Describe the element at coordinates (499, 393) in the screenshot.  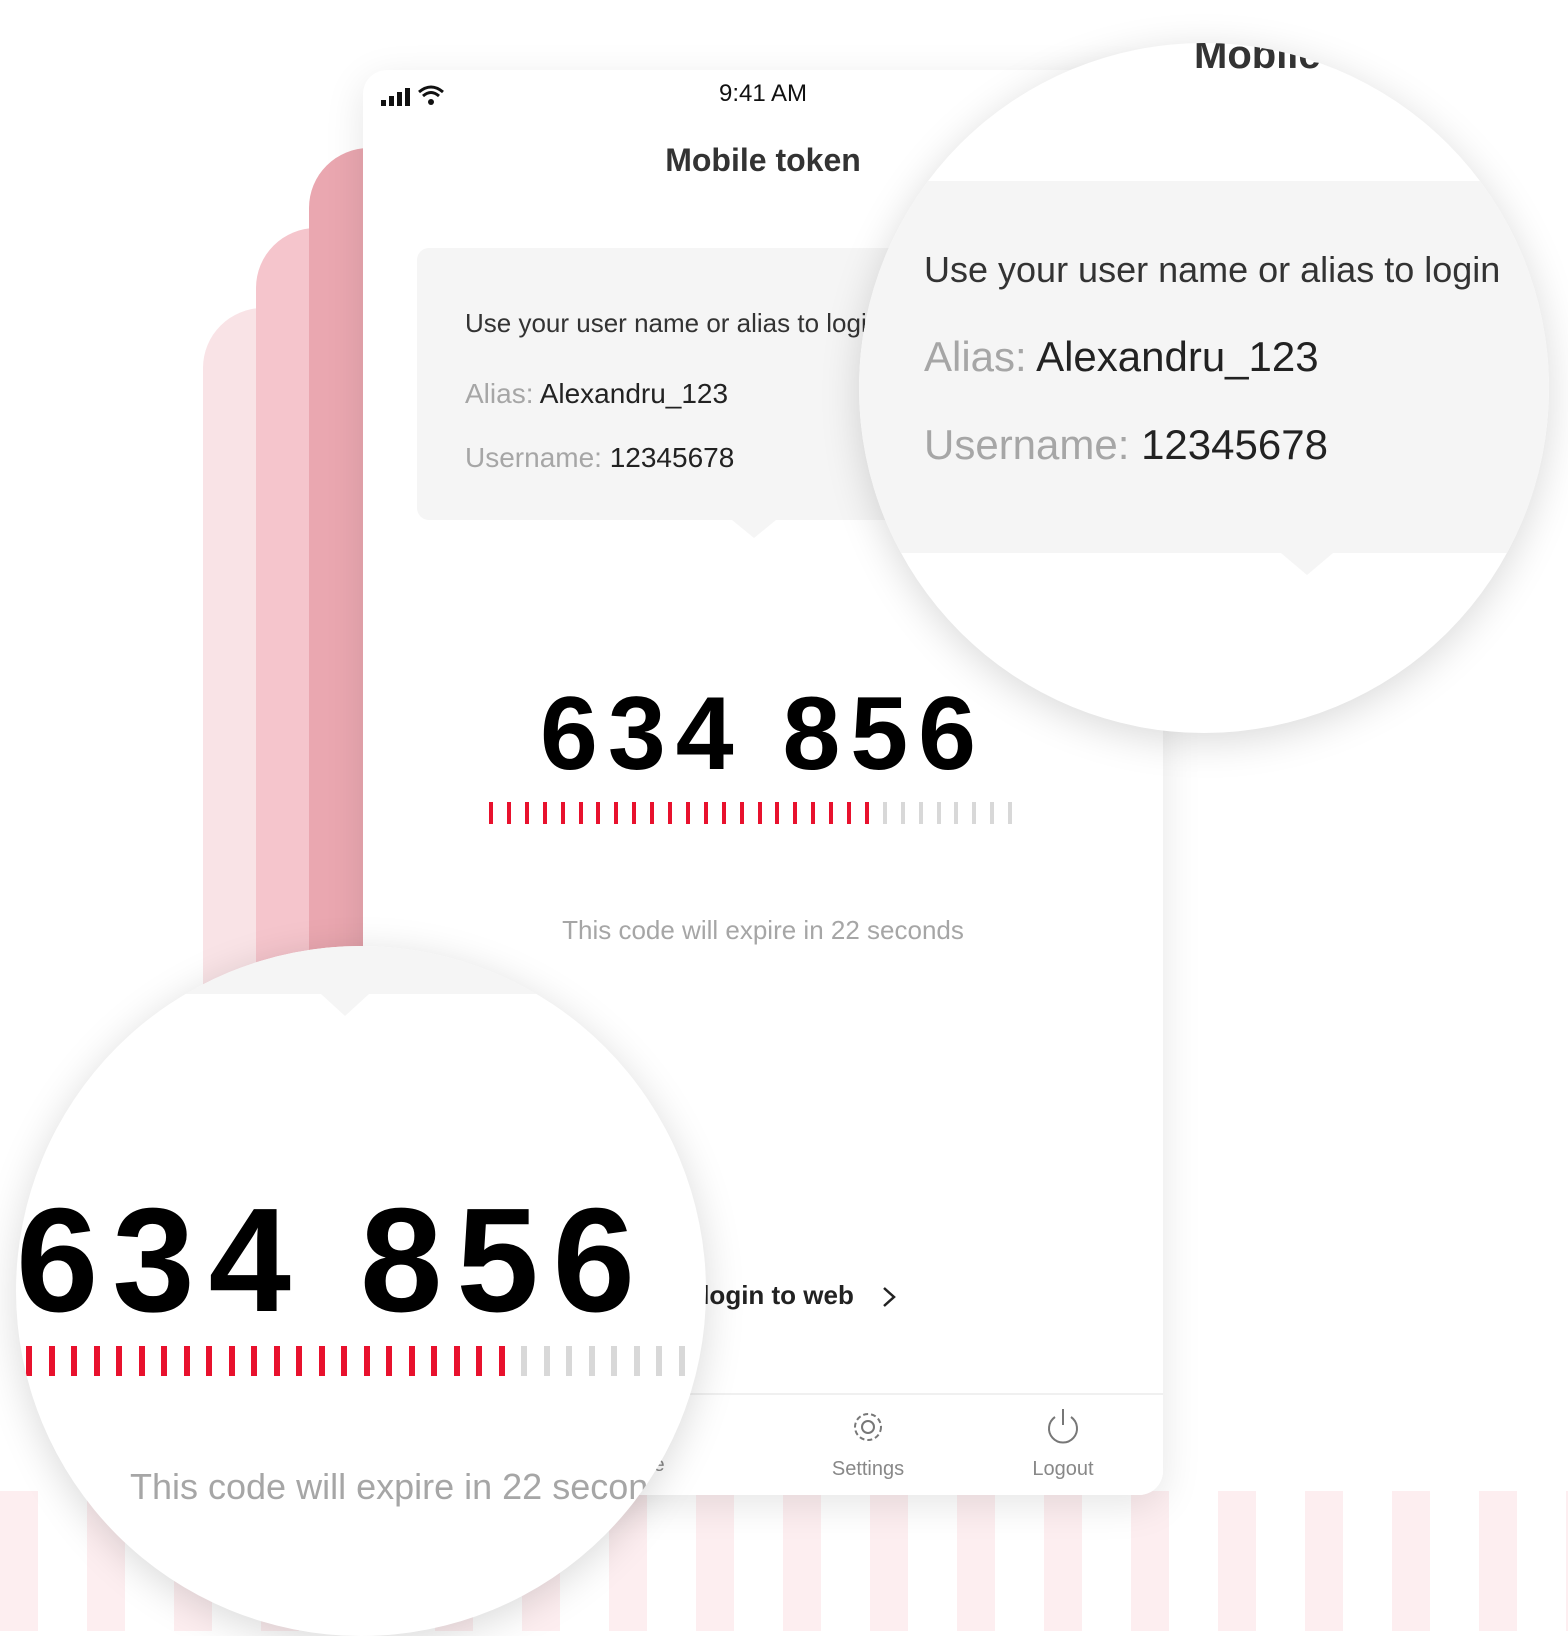
I see `alias-label: Alias:` at that location.